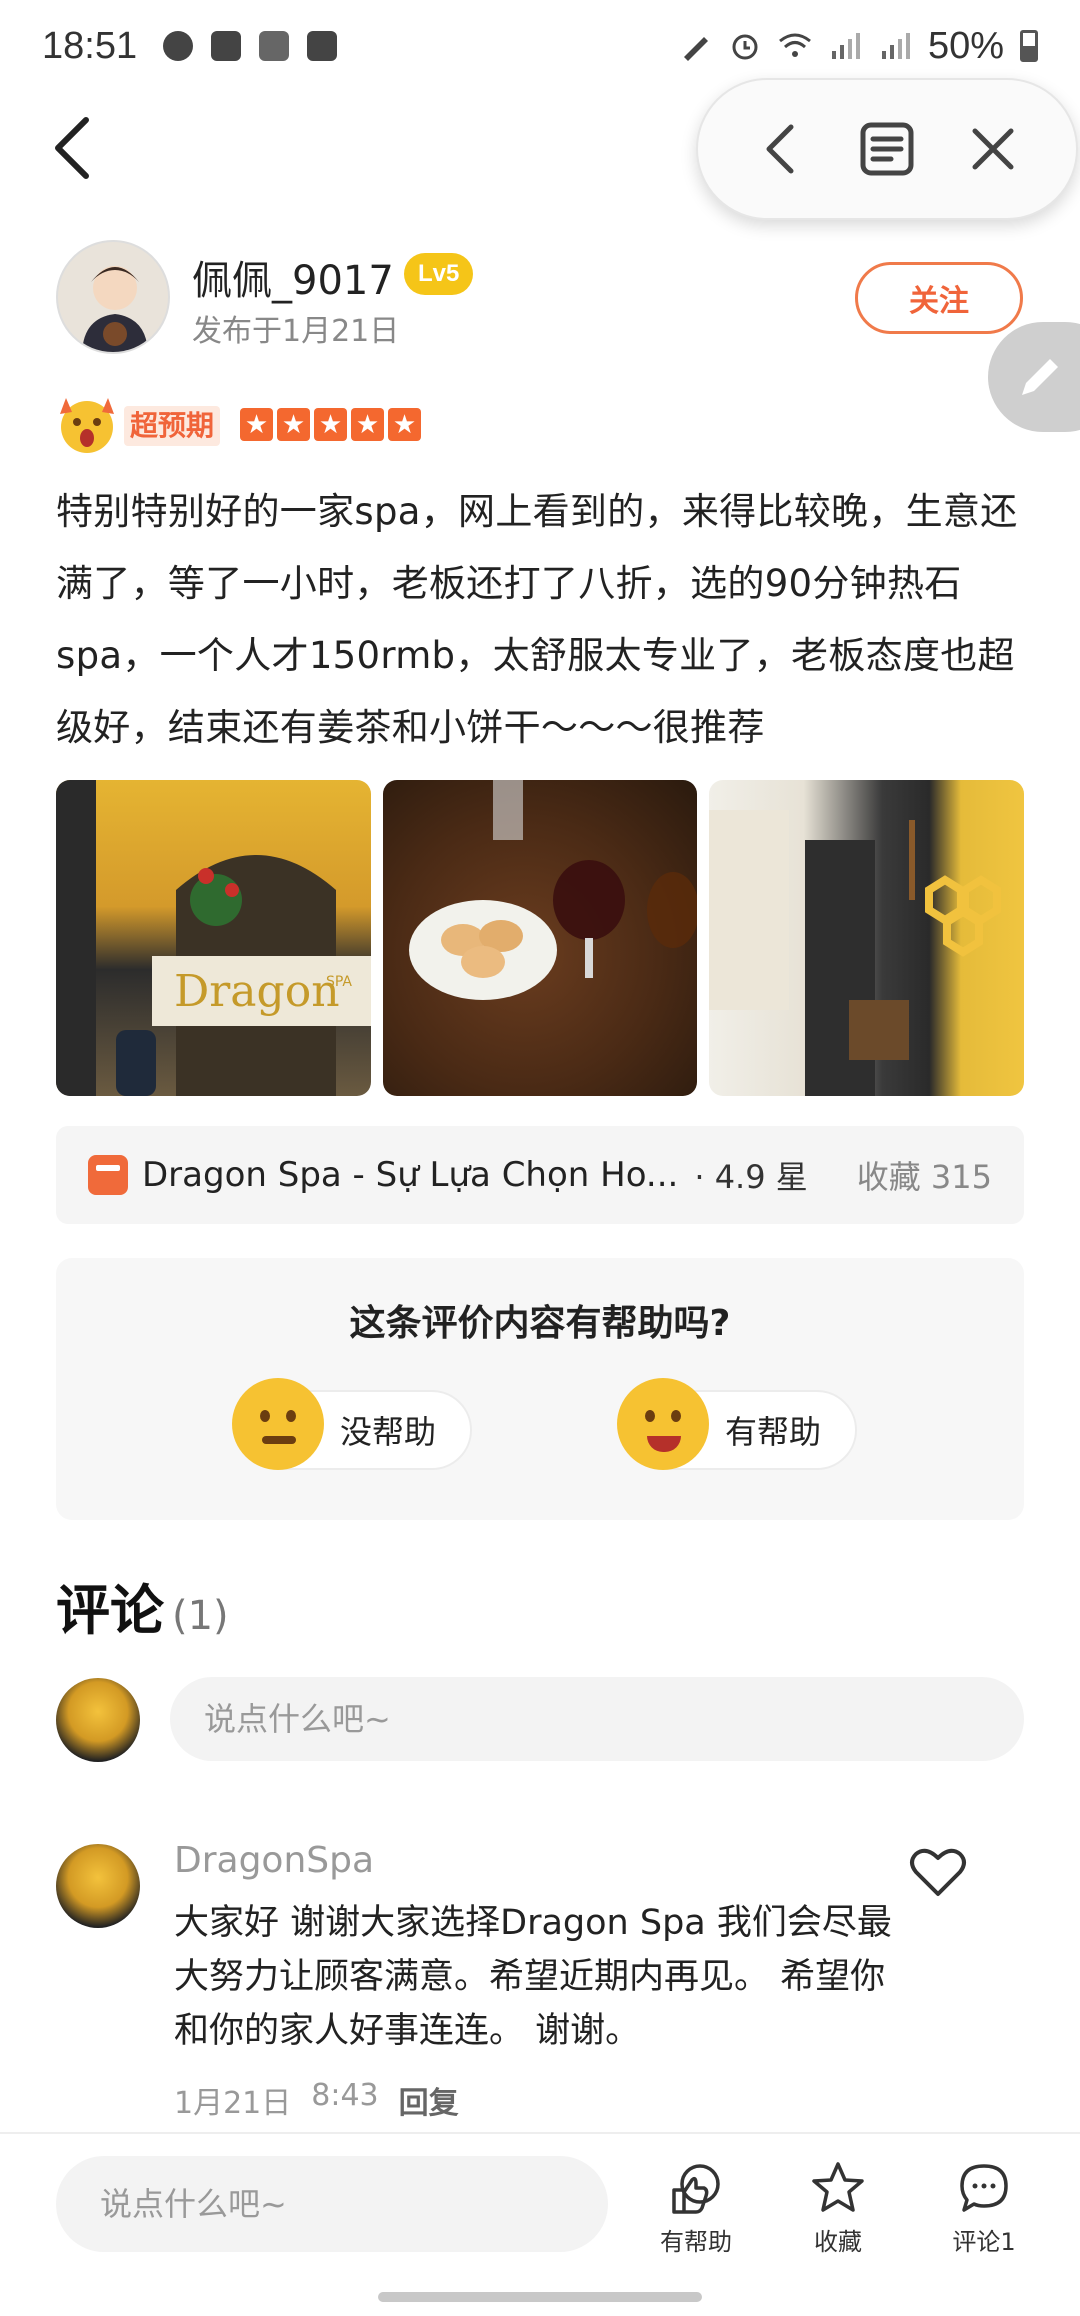  I want to click on close-icon, so click(993, 149).